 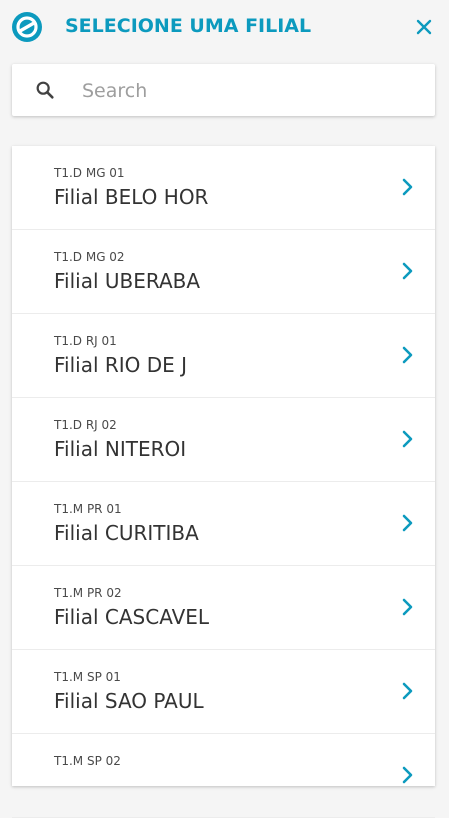 What do you see at coordinates (188, 26) in the screenshot?
I see `page-title: SELECIONE UMA FILIAL` at bounding box center [188, 26].